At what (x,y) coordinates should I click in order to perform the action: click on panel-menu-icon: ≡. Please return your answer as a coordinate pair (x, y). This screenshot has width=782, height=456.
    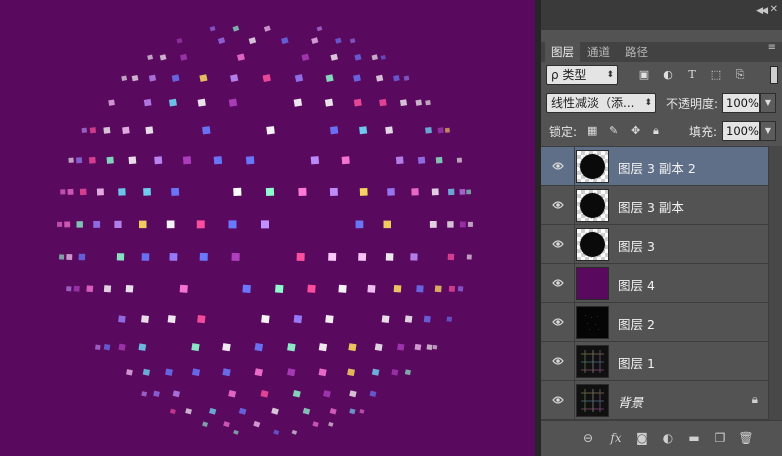
    Looking at the image, I should click on (772, 48).